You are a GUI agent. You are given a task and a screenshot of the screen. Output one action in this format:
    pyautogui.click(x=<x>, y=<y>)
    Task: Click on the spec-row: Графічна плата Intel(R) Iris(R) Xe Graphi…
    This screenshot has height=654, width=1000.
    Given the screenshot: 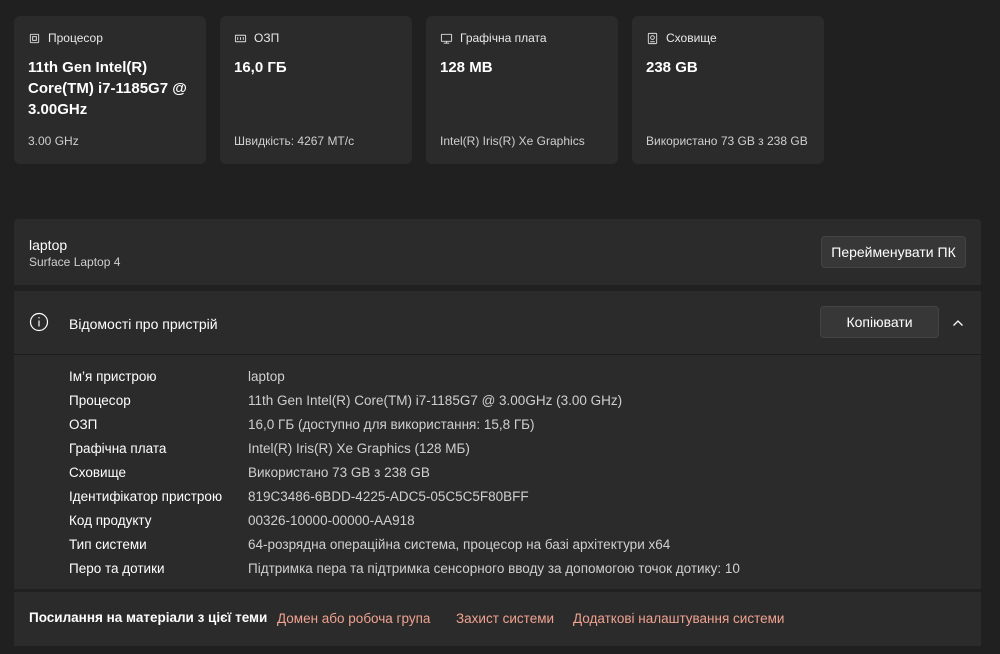 What is the action you would take?
    pyautogui.click(x=404, y=448)
    